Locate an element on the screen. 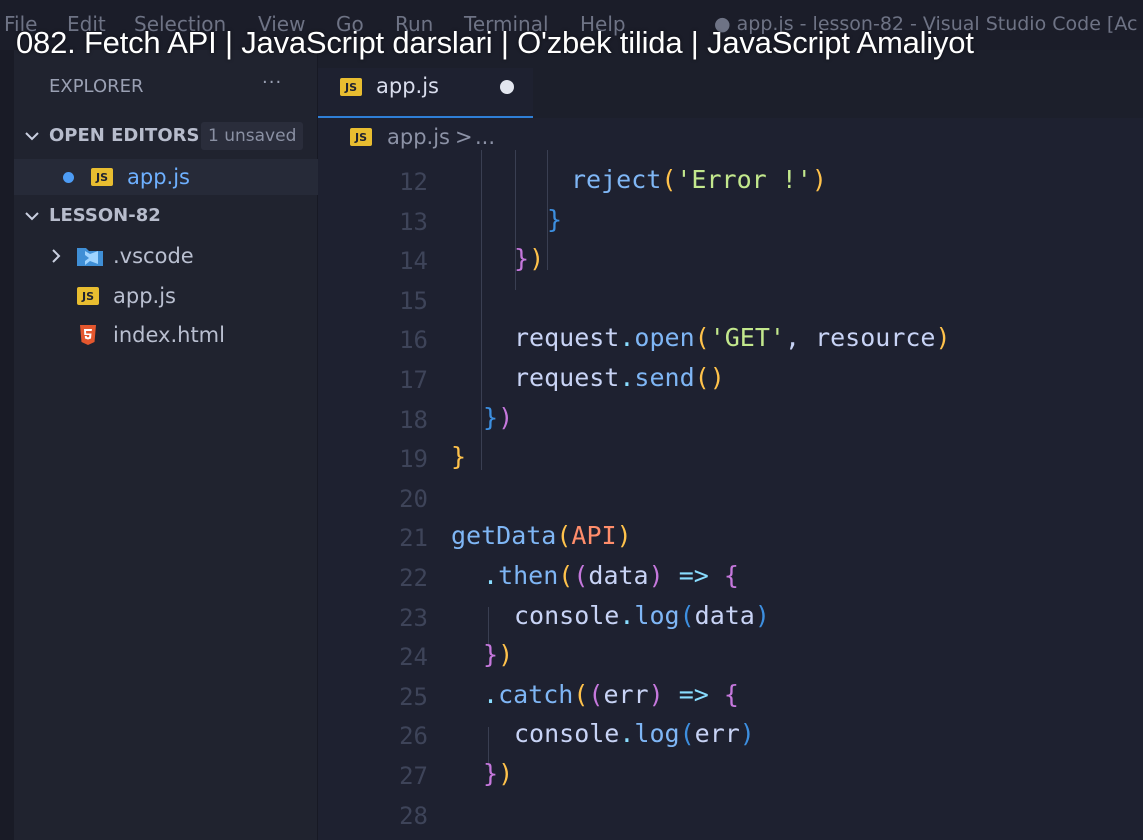  code-line: reject('Error !') is located at coordinates (699, 179).